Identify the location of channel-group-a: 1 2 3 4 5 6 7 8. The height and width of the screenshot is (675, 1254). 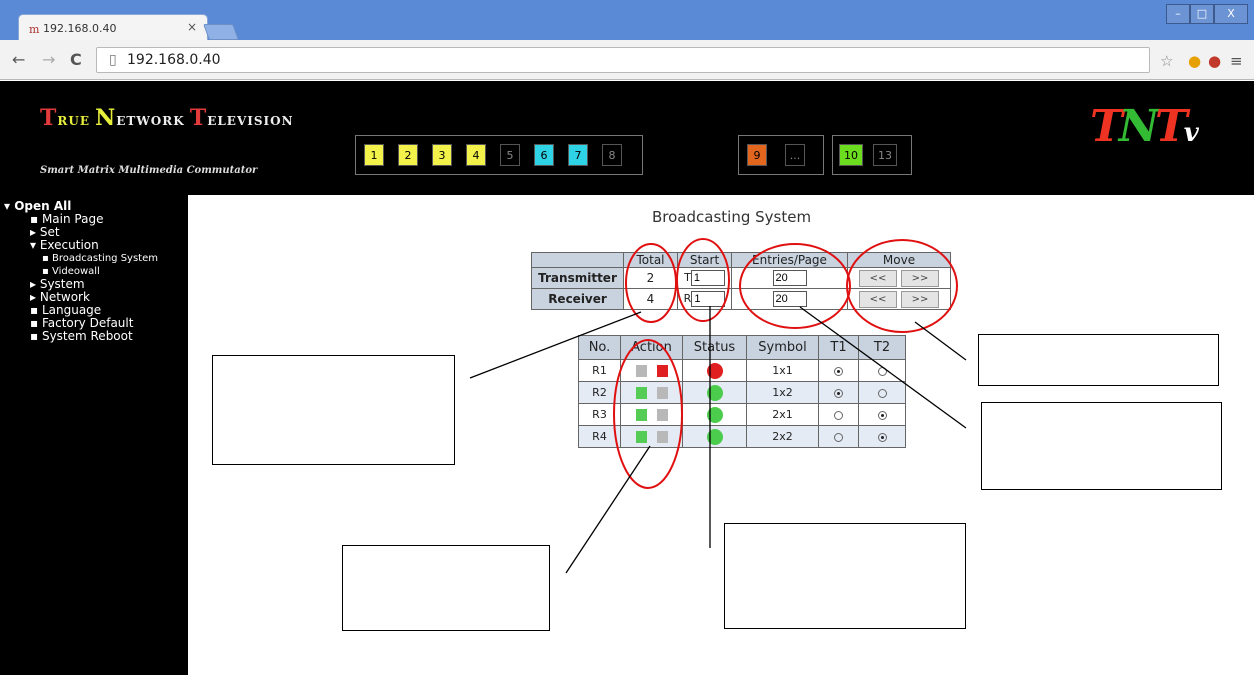
(499, 155).